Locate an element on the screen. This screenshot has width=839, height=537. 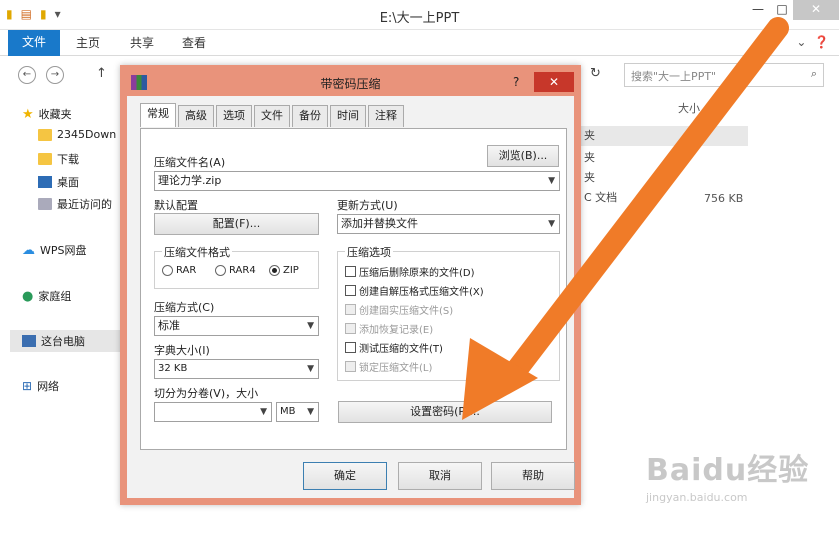
baidu-watermark: Baidu经验 jingyan.baidu.com is located at coordinates (727, 474).